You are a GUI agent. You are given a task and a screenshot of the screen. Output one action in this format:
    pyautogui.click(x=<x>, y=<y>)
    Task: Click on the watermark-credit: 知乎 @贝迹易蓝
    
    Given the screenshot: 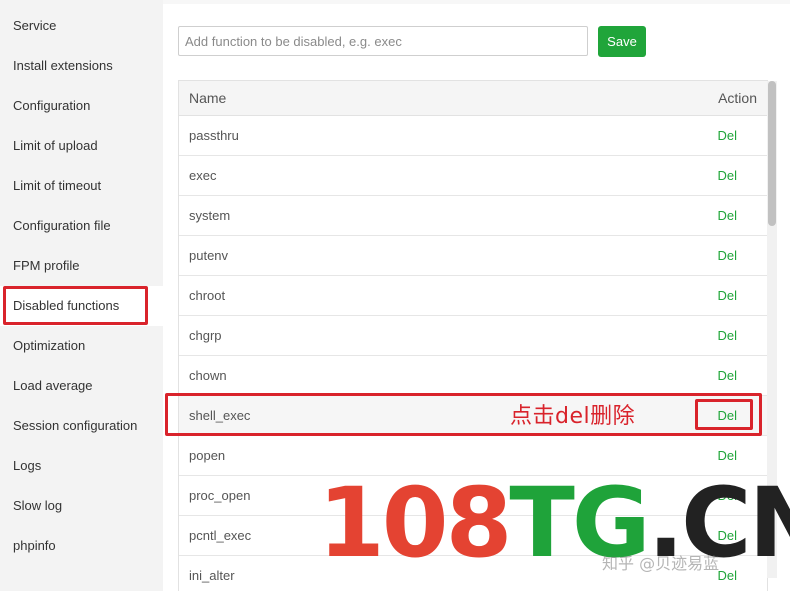 What is the action you would take?
    pyautogui.click(x=661, y=563)
    